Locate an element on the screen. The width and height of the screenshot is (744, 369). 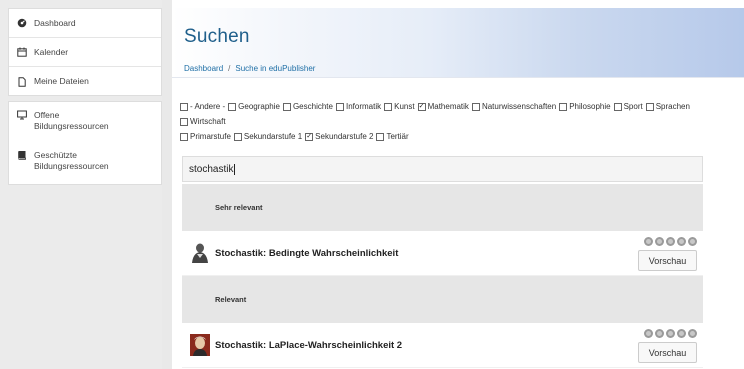
checkbox-label: - Andere - is located at coordinates (208, 106).